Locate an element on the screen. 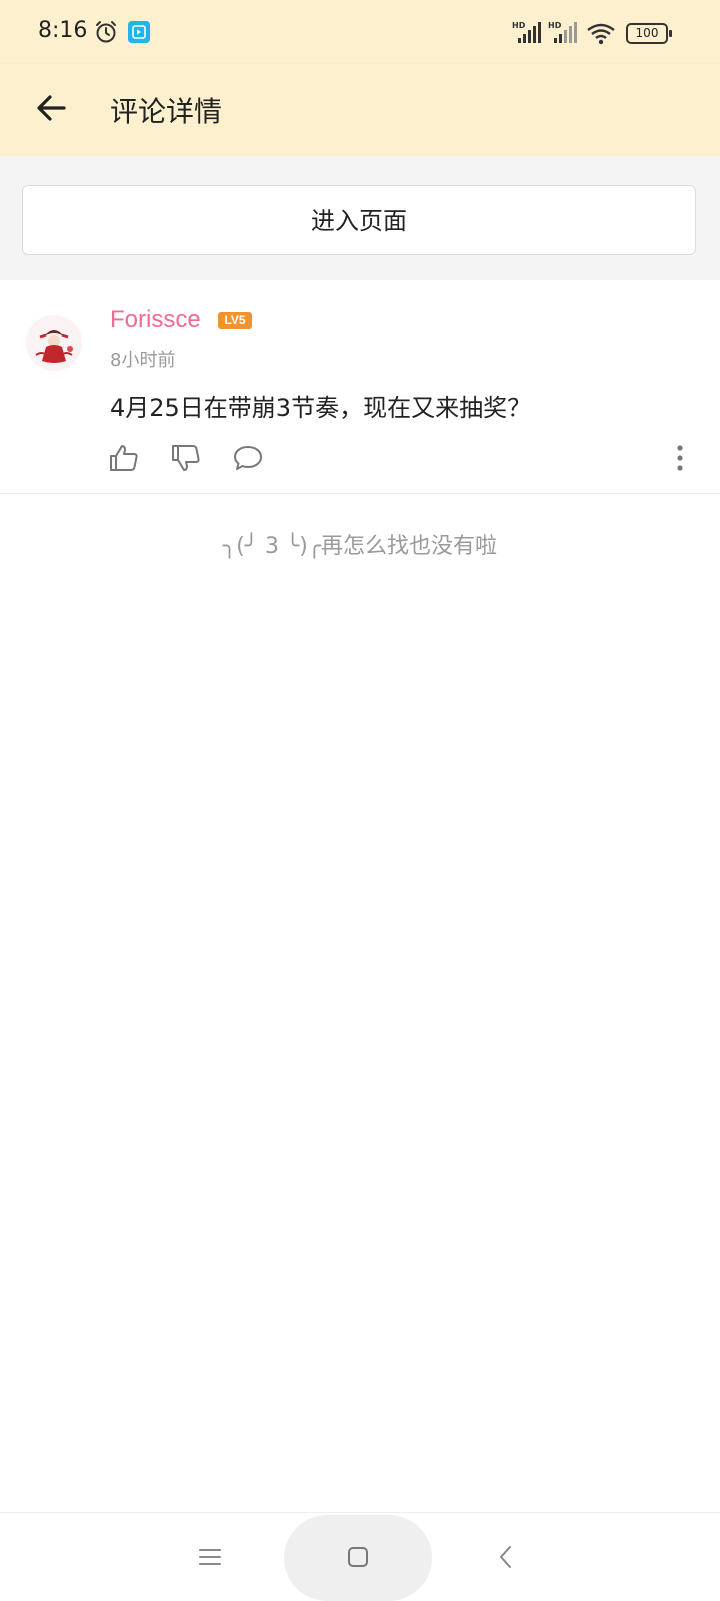 The width and height of the screenshot is (720, 1601). arrow-left-icon is located at coordinates (52, 108).